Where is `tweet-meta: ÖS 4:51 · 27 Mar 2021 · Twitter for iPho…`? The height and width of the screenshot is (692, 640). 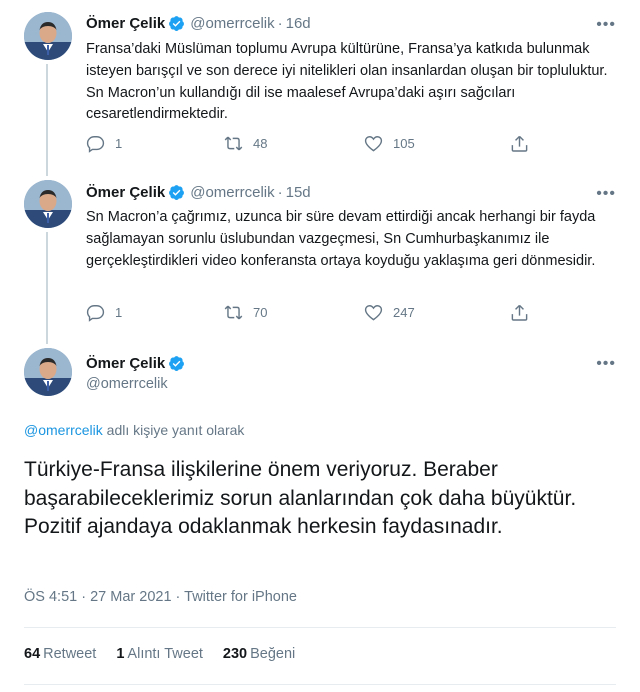 tweet-meta: ÖS 4:51 · 27 Mar 2021 · Twitter for iPho… is located at coordinates (160, 597).